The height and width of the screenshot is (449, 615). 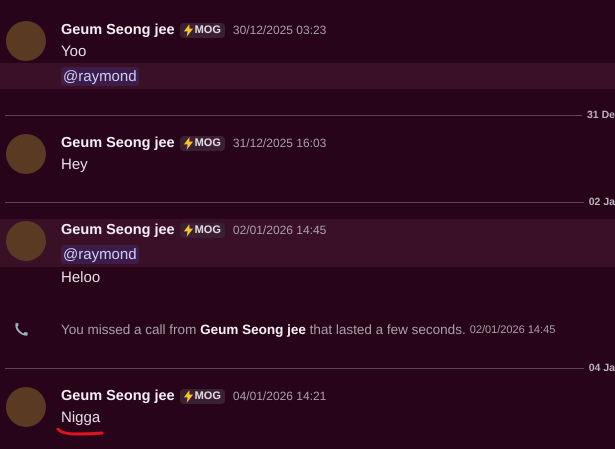 What do you see at coordinates (80, 277) in the screenshot?
I see `message-text: Heloo` at bounding box center [80, 277].